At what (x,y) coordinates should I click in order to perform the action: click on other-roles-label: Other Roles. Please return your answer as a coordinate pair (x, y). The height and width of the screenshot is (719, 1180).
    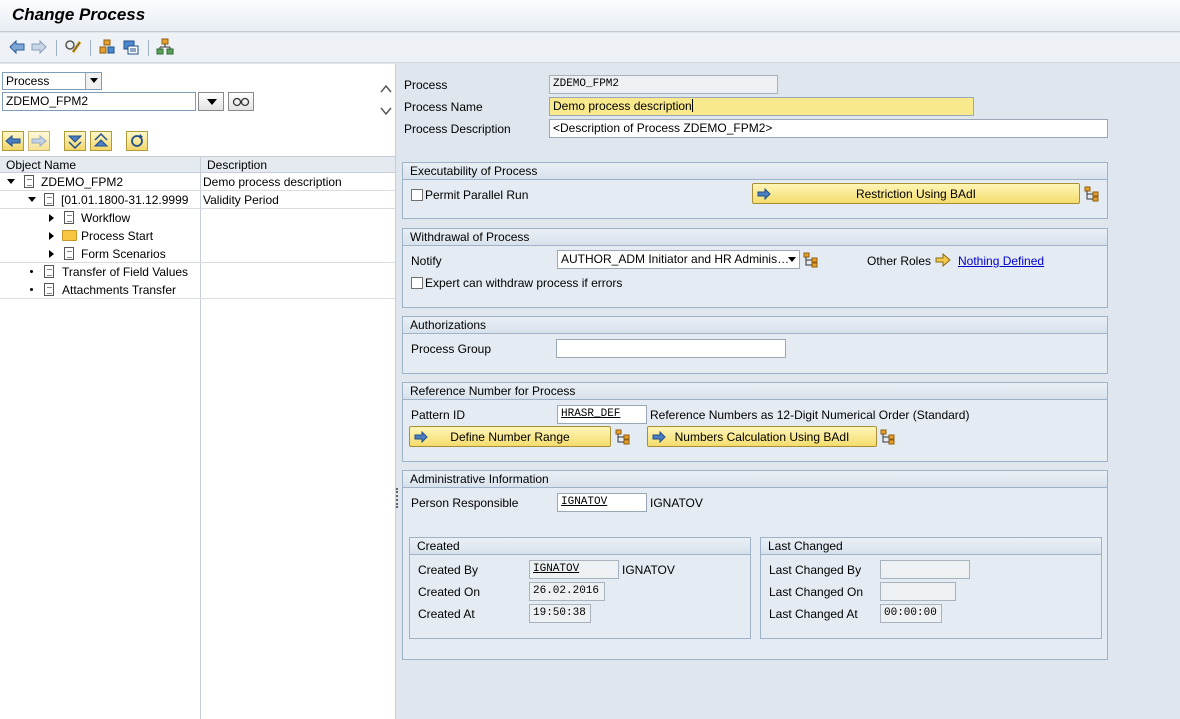
    Looking at the image, I should click on (899, 261).